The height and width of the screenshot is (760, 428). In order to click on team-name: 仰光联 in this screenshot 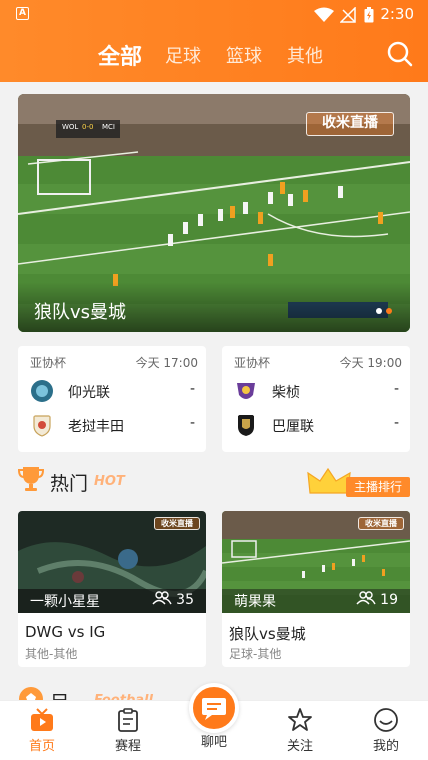, I will do `click(89, 393)`.